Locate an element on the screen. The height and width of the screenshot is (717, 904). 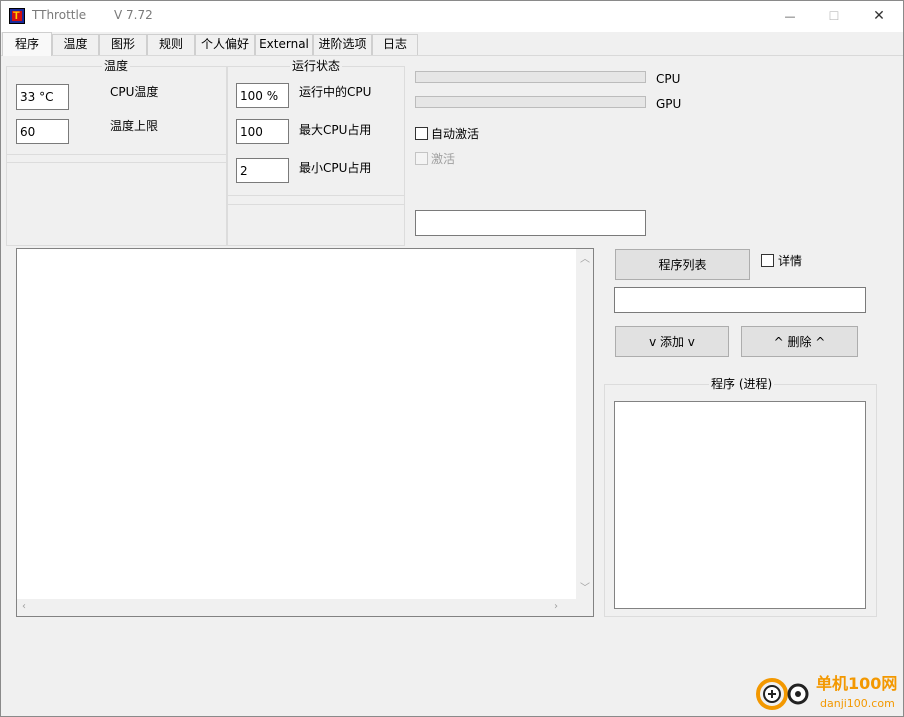
watermark-brand: 单机100网 is located at coordinates (857, 683).